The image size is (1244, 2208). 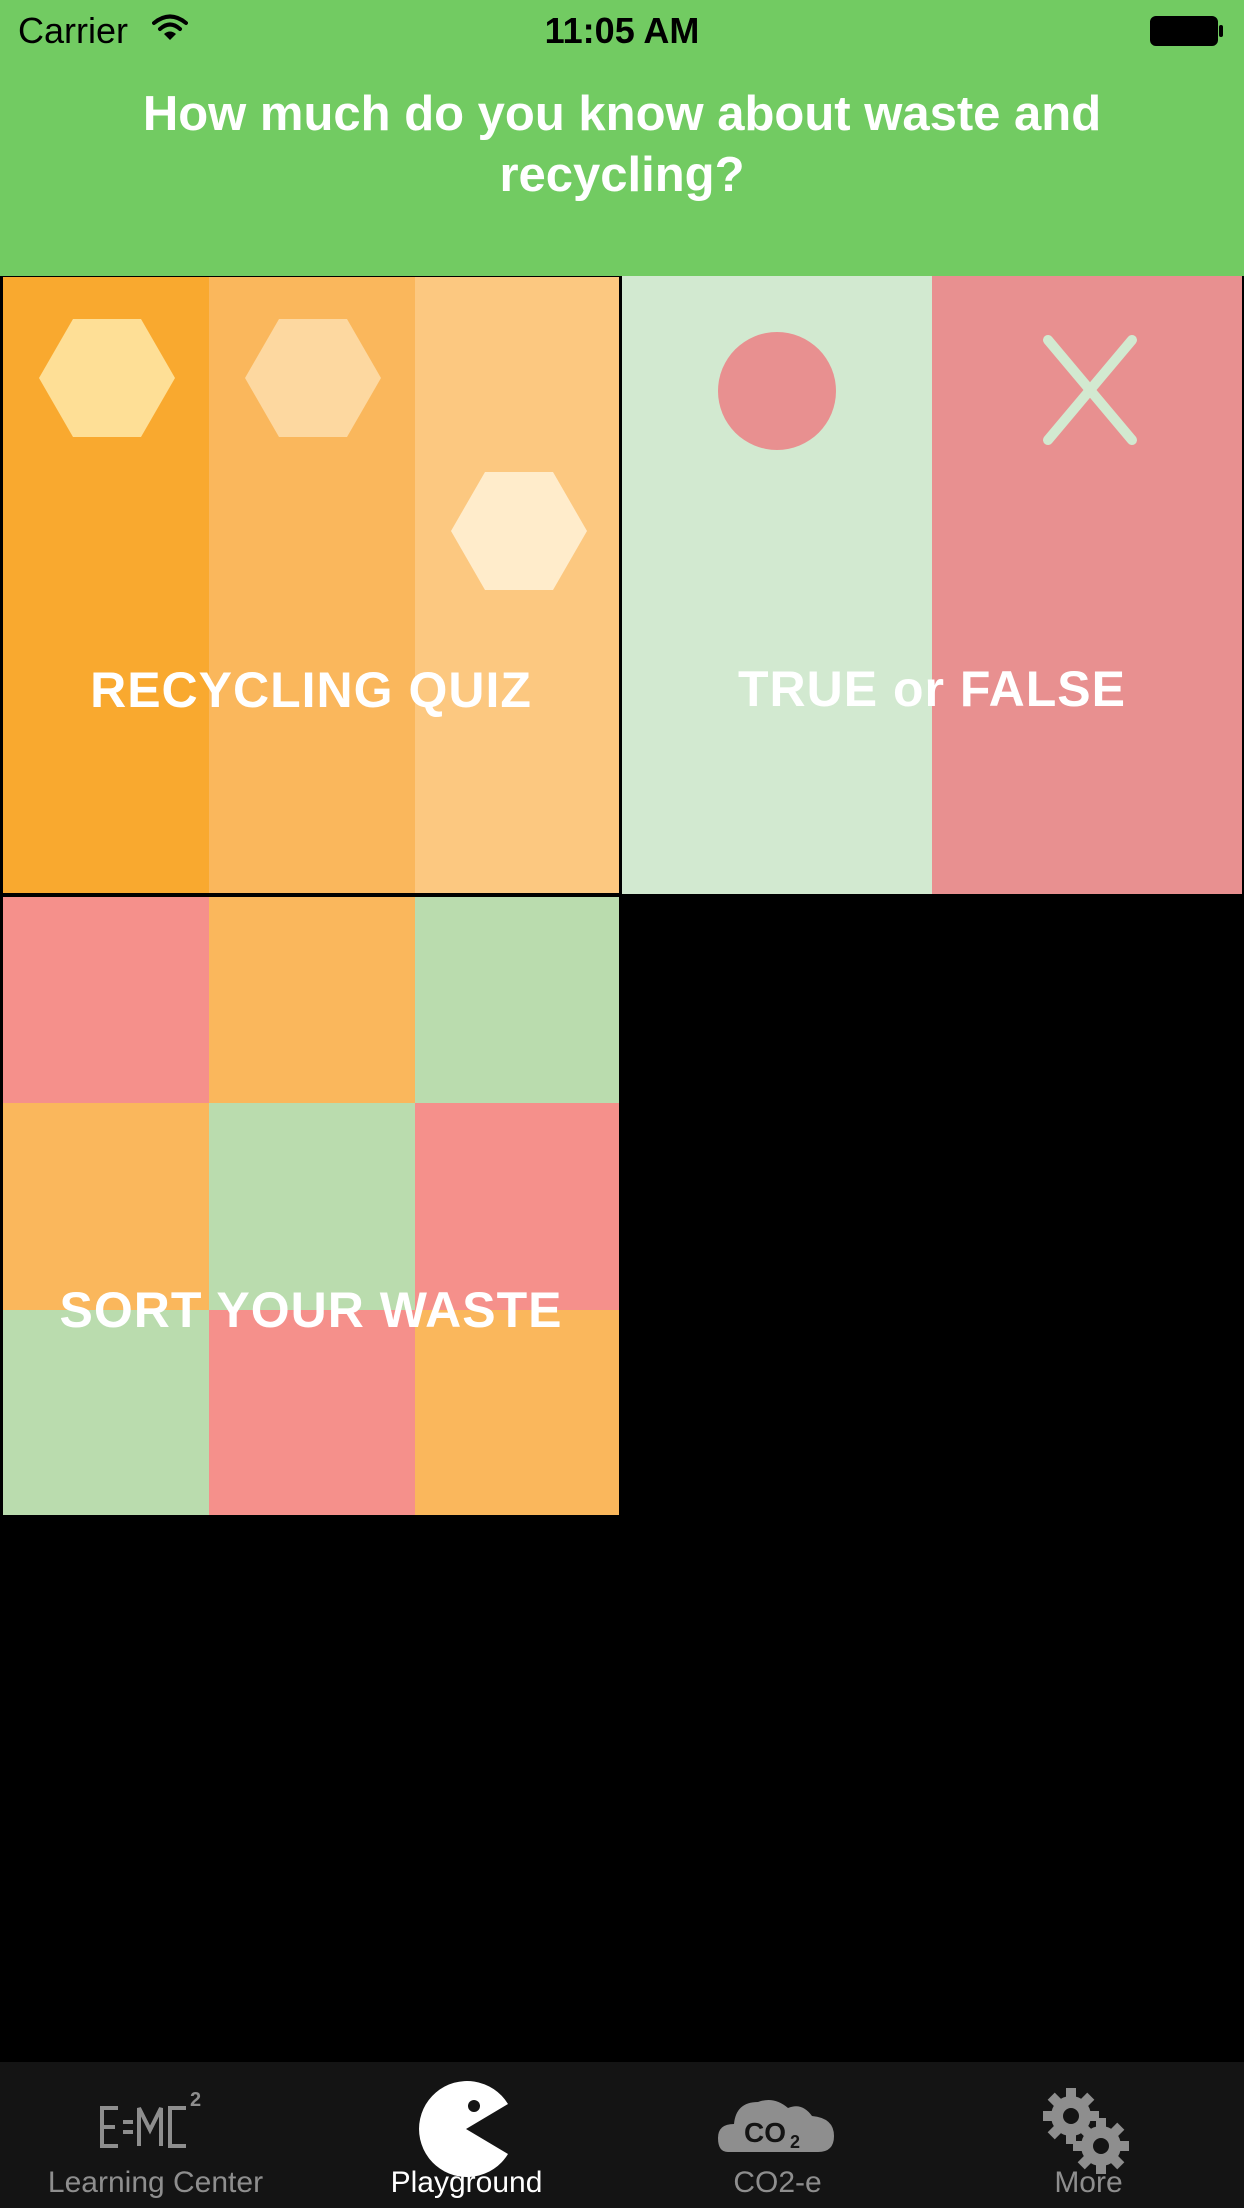 What do you see at coordinates (1088, 2182) in the screenshot?
I see `tab-label: More` at bounding box center [1088, 2182].